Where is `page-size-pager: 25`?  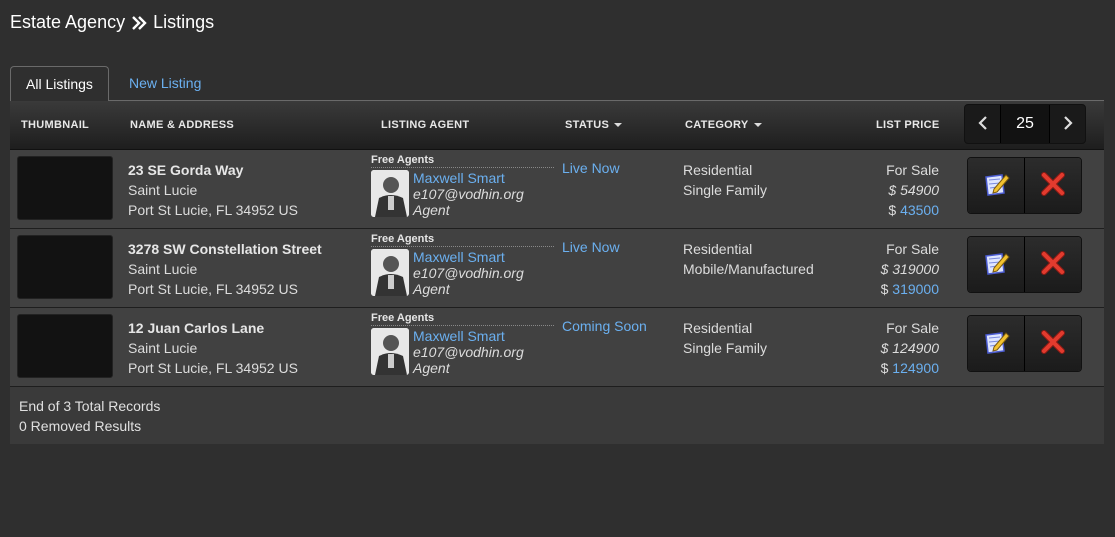 page-size-pager: 25 is located at coordinates (1025, 124).